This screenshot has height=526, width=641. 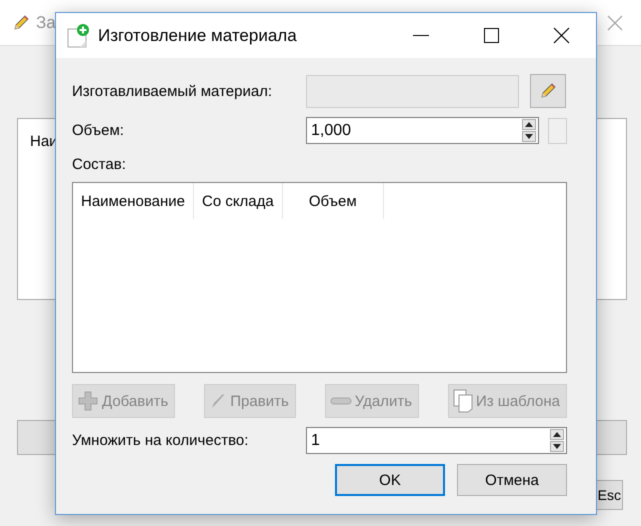 I want to click on close-icon, so click(x=615, y=22).